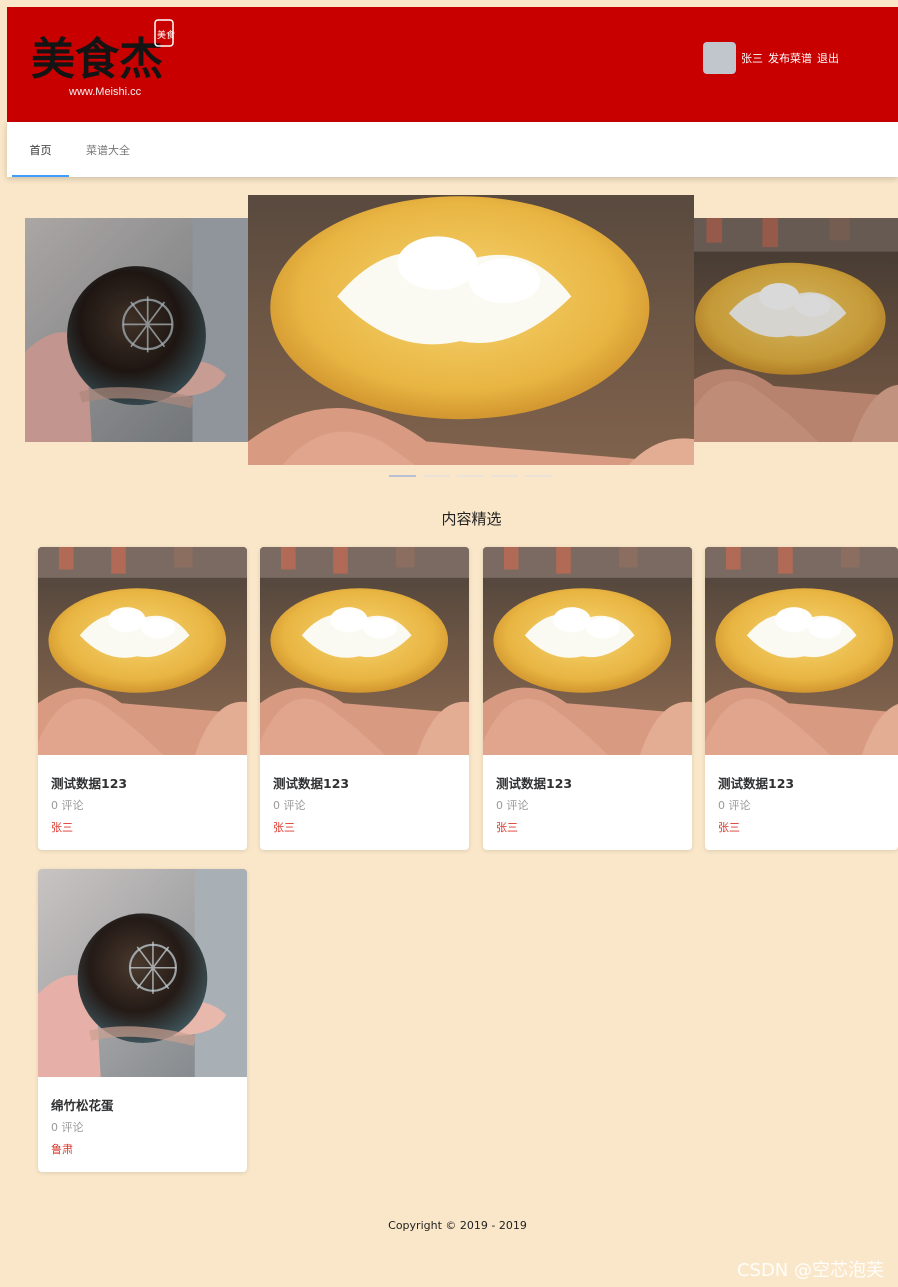 The height and width of the screenshot is (1287, 898). I want to click on user-area: 张三 发布菜谱 退出, so click(771, 58).